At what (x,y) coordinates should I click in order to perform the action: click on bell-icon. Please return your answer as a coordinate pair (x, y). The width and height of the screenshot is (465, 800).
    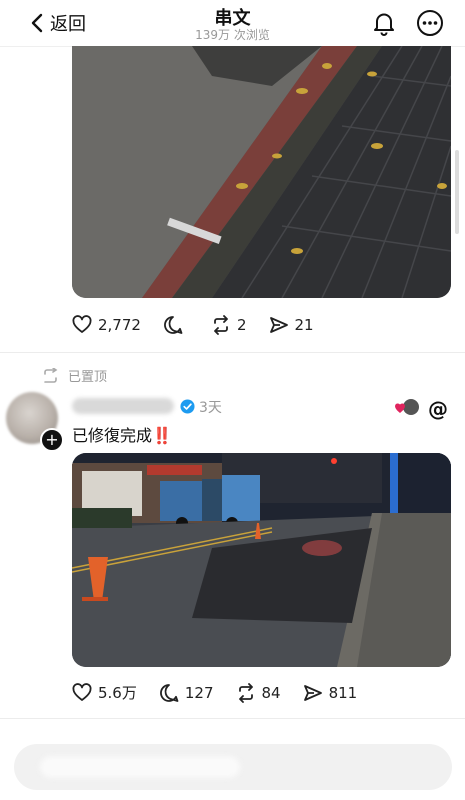
    Looking at the image, I should click on (384, 23).